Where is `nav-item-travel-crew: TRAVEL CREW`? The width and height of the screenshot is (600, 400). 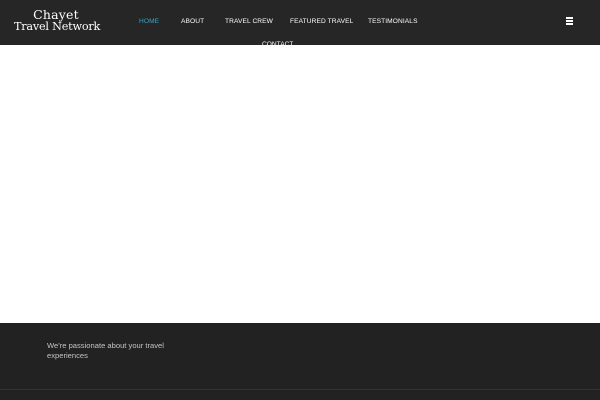 nav-item-travel-crew: TRAVEL CREW is located at coordinates (249, 21).